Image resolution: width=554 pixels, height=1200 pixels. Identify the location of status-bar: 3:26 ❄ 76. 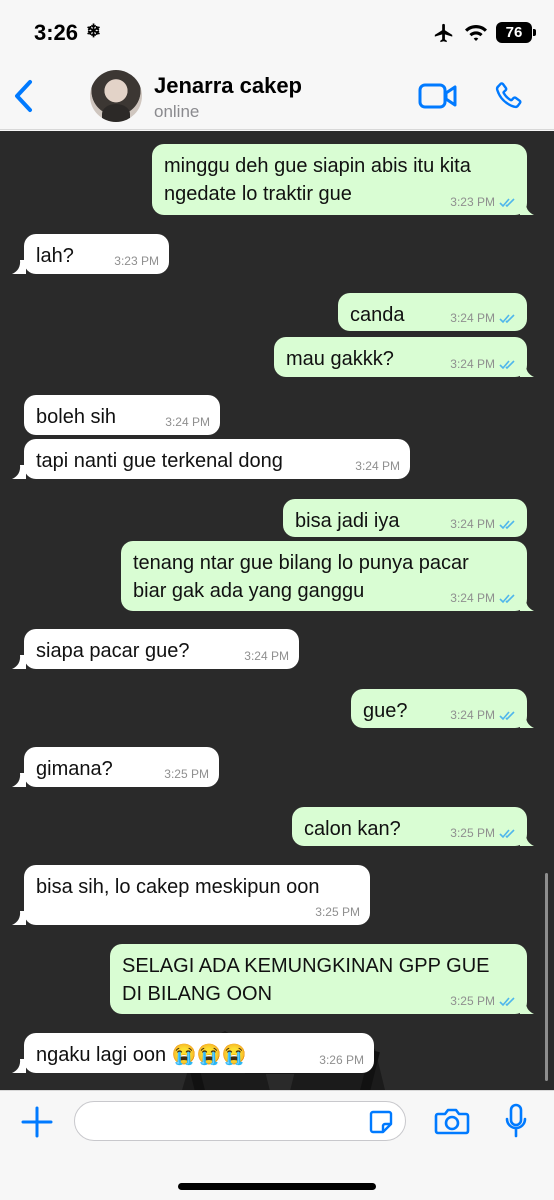
(277, 29).